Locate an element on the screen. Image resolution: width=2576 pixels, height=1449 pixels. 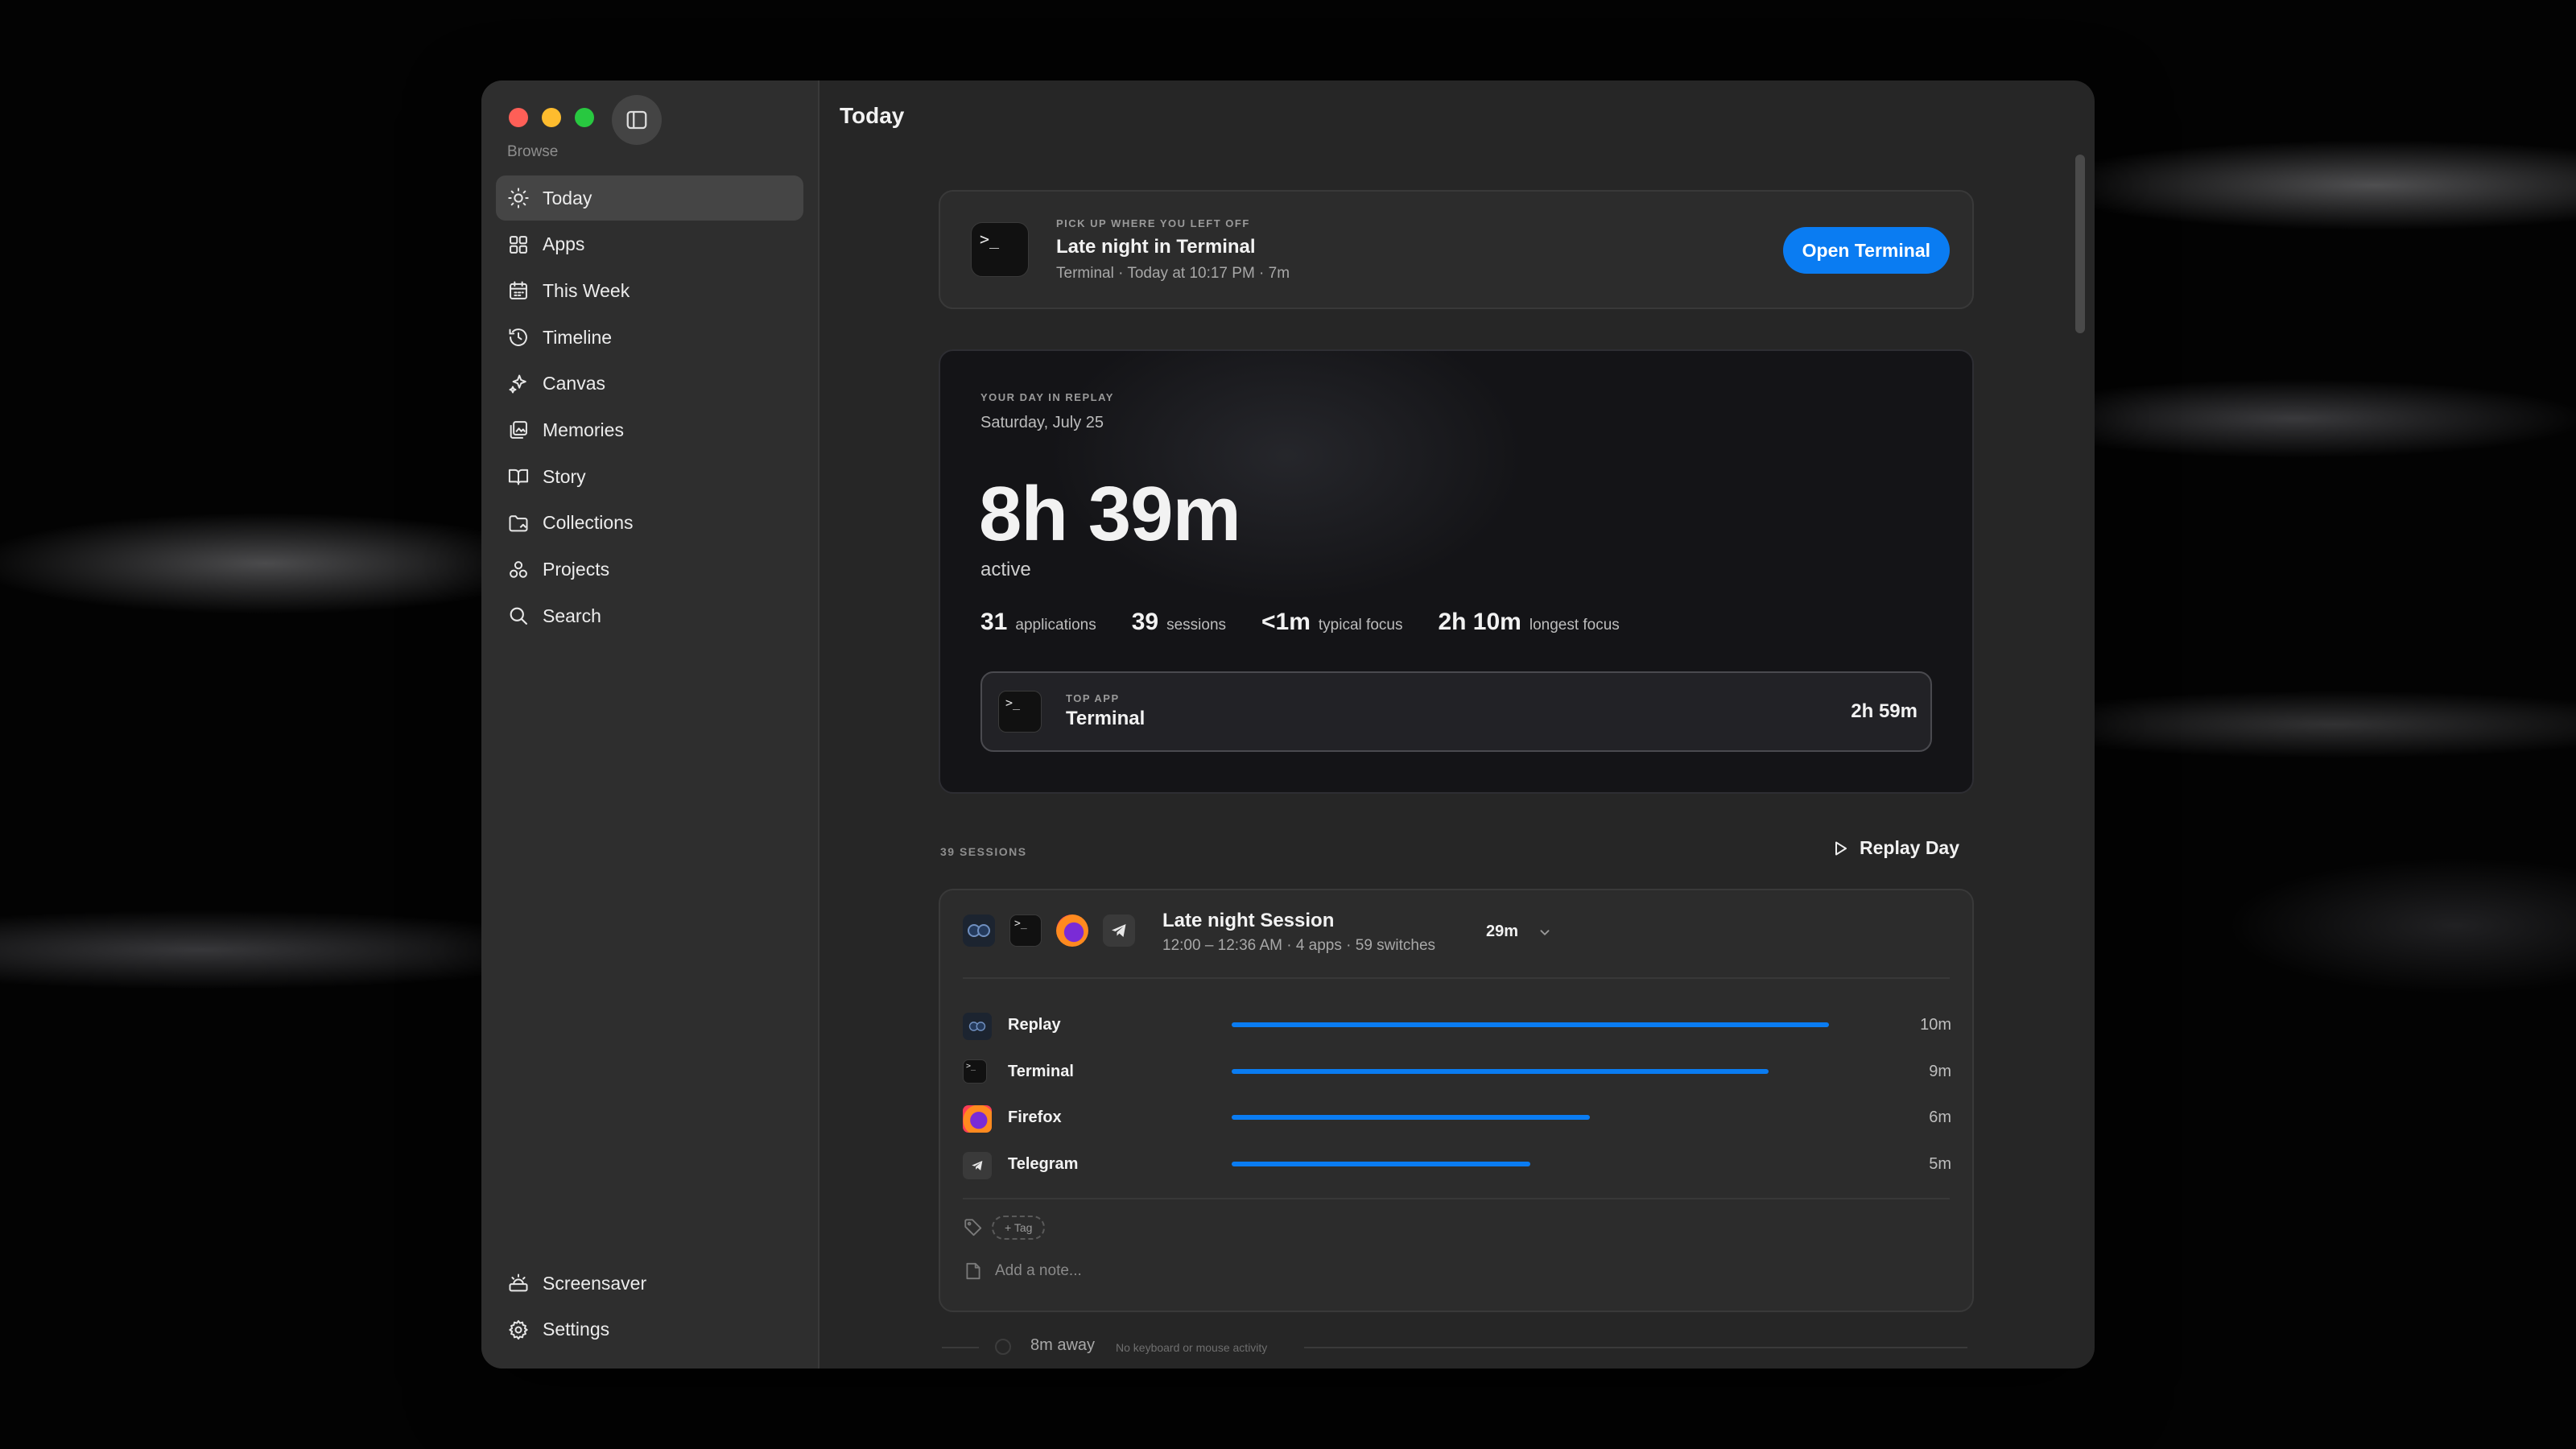
stat-value: <1m is located at coordinates (1286, 622).